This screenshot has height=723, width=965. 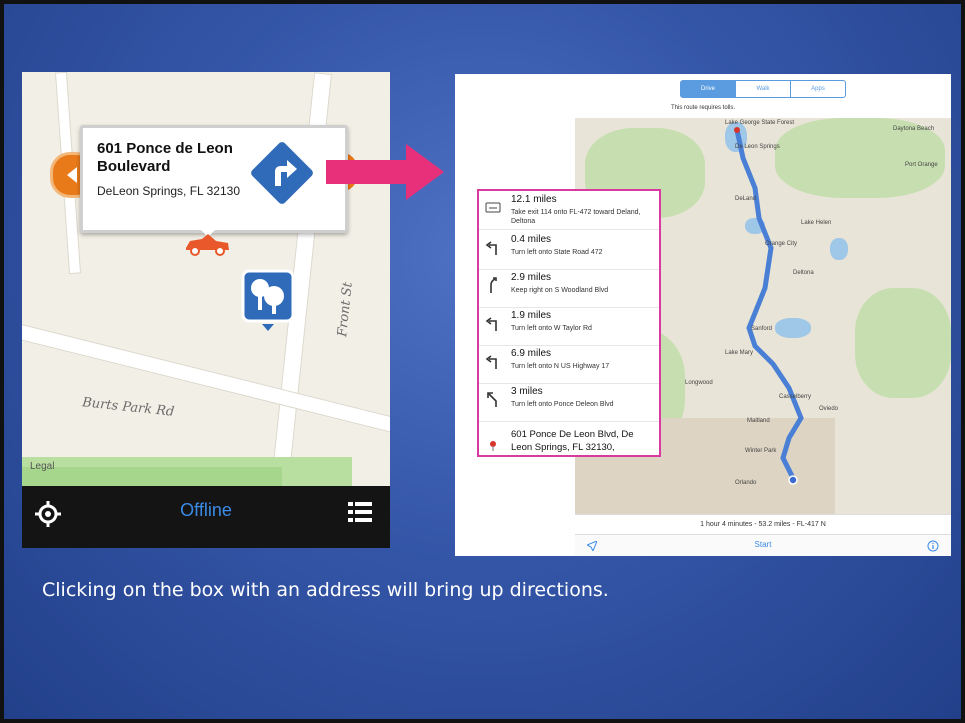 What do you see at coordinates (708, 89) in the screenshot?
I see `tab-drive: Drive` at bounding box center [708, 89].